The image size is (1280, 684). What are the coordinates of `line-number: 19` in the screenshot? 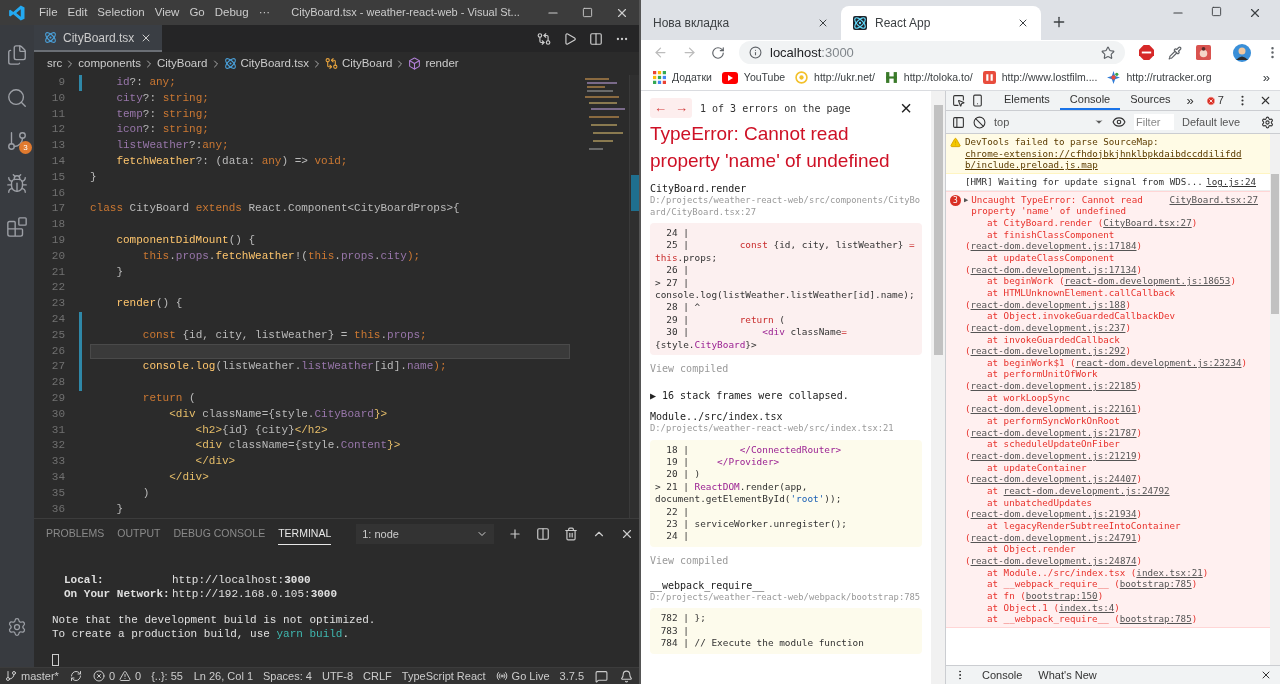 It's located at (57, 240).